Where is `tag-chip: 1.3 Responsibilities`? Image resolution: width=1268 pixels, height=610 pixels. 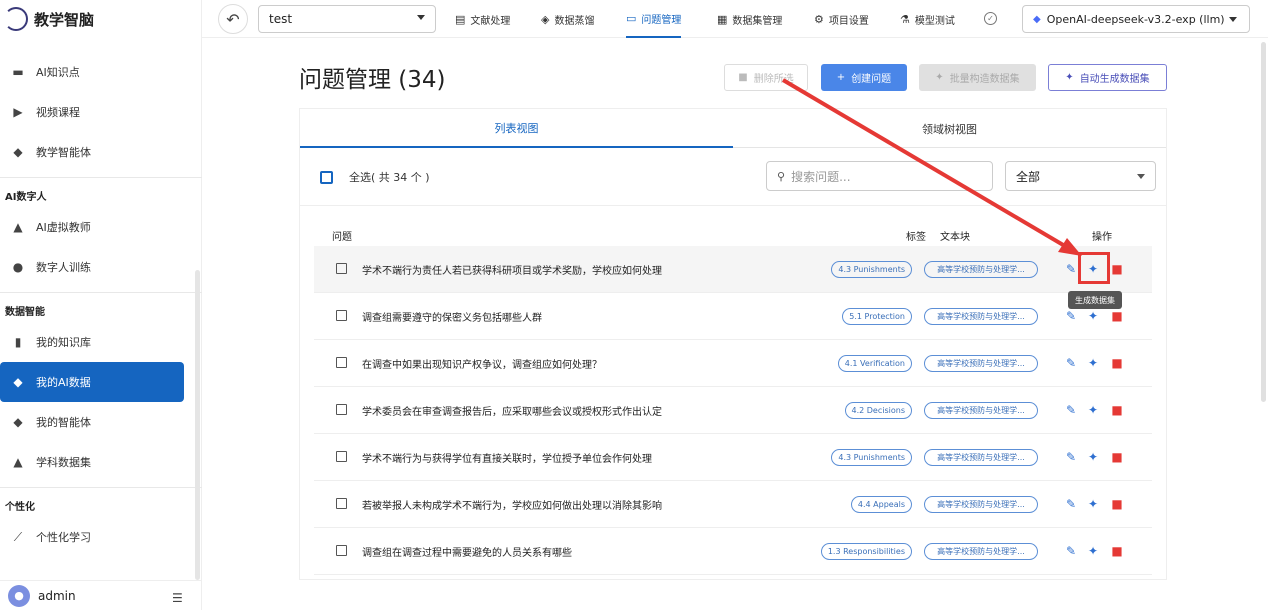
tag-chip: 1.3 Responsibilities is located at coordinates (866, 551).